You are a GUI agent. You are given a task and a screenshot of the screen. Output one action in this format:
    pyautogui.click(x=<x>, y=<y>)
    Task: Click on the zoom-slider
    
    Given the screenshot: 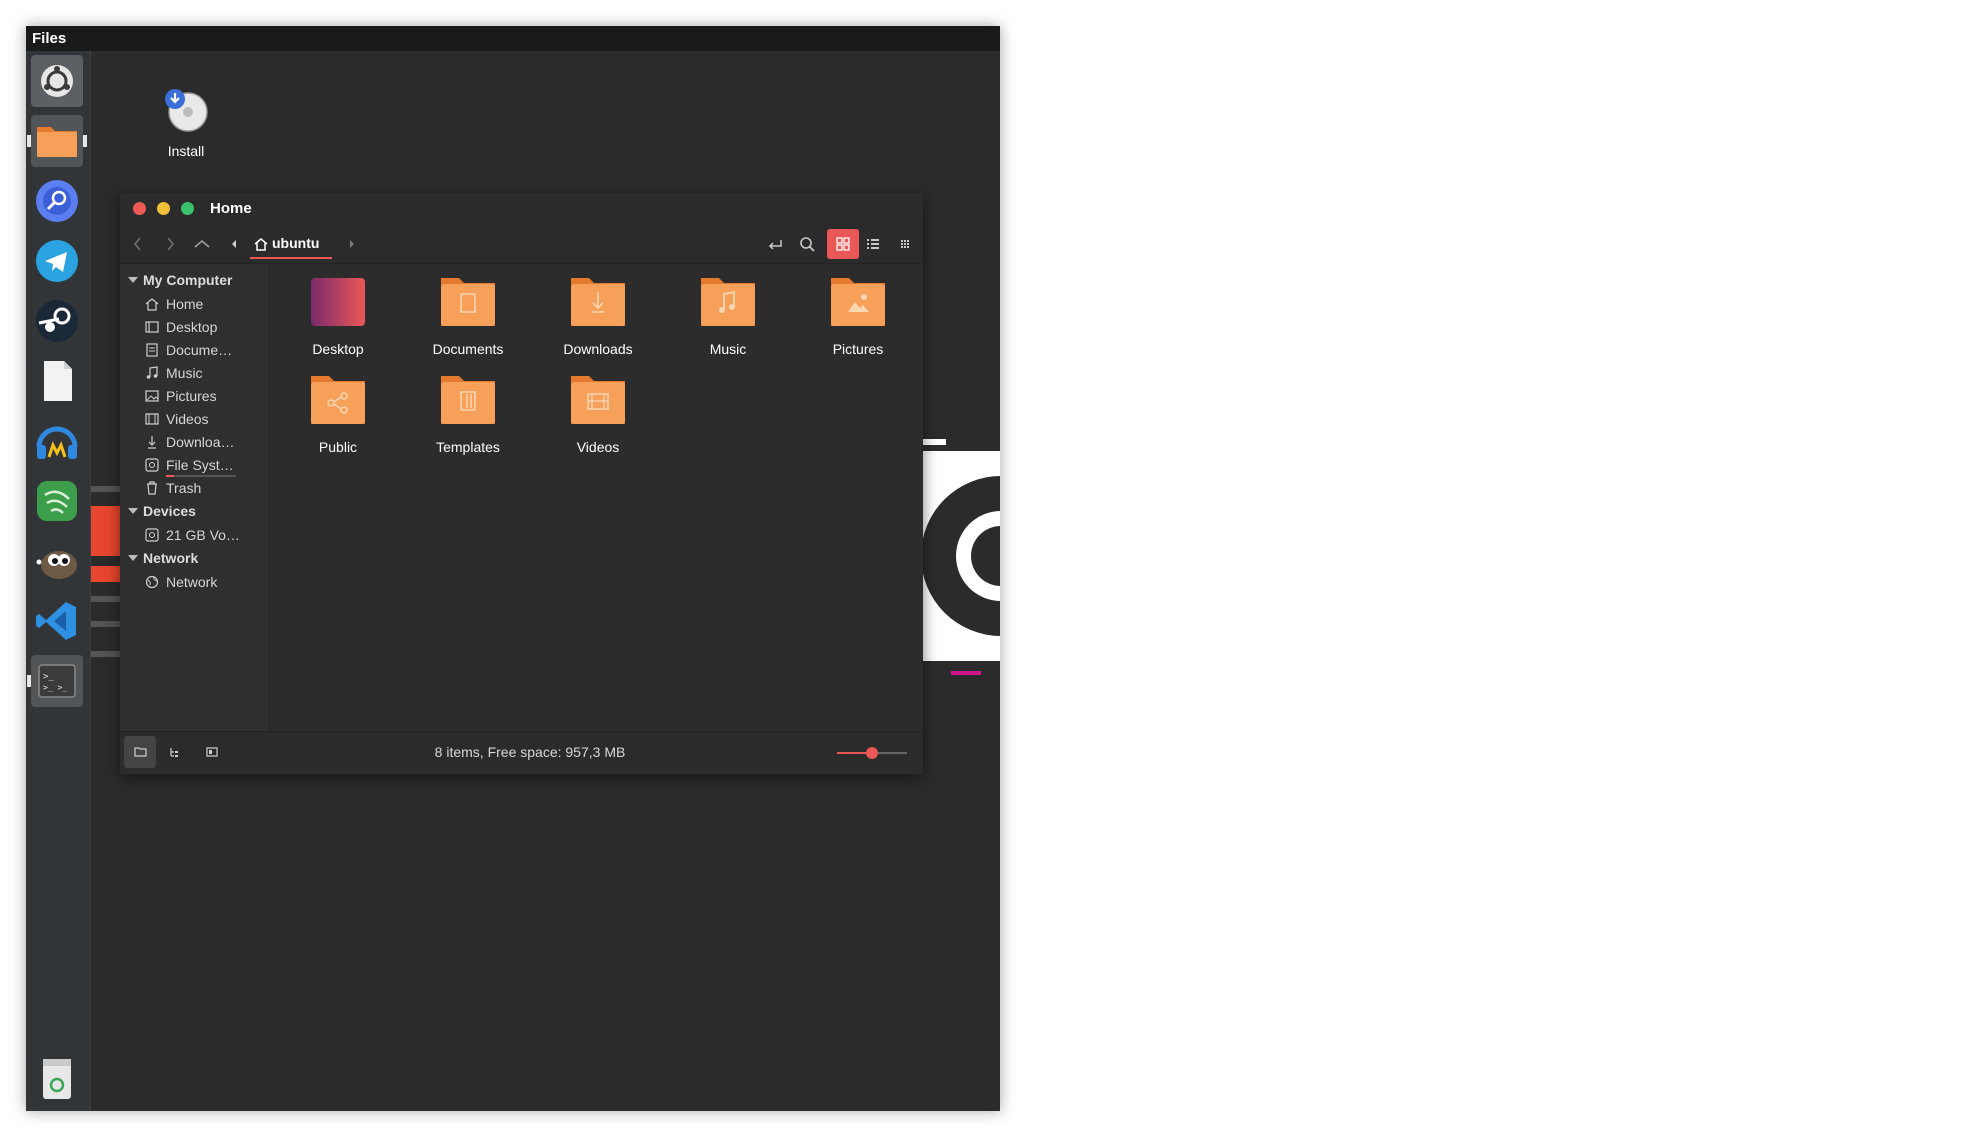 What is the action you would take?
    pyautogui.click(x=872, y=753)
    